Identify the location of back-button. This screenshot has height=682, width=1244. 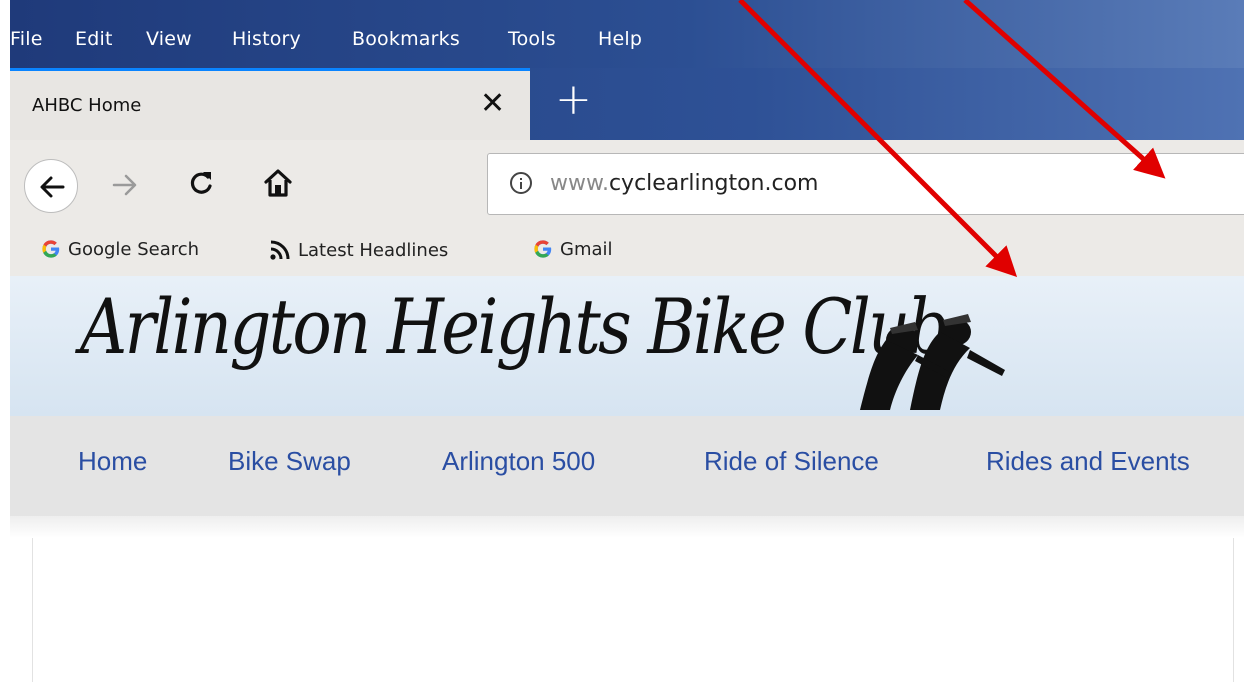
(51, 186).